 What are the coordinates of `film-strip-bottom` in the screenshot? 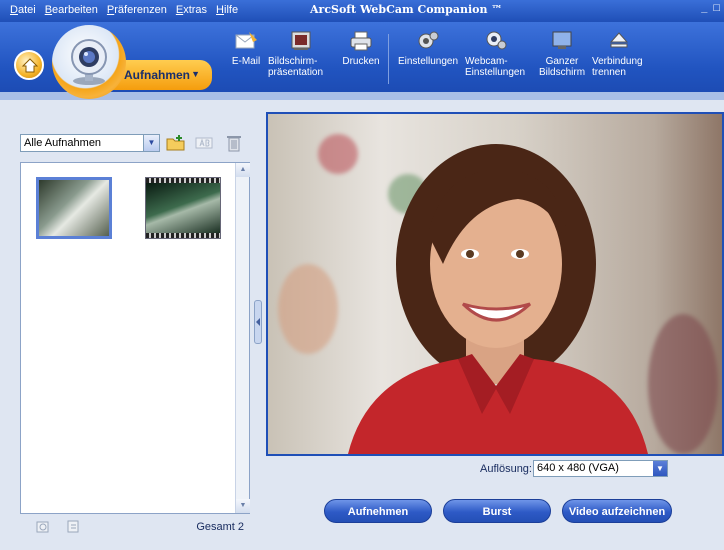 It's located at (183, 235).